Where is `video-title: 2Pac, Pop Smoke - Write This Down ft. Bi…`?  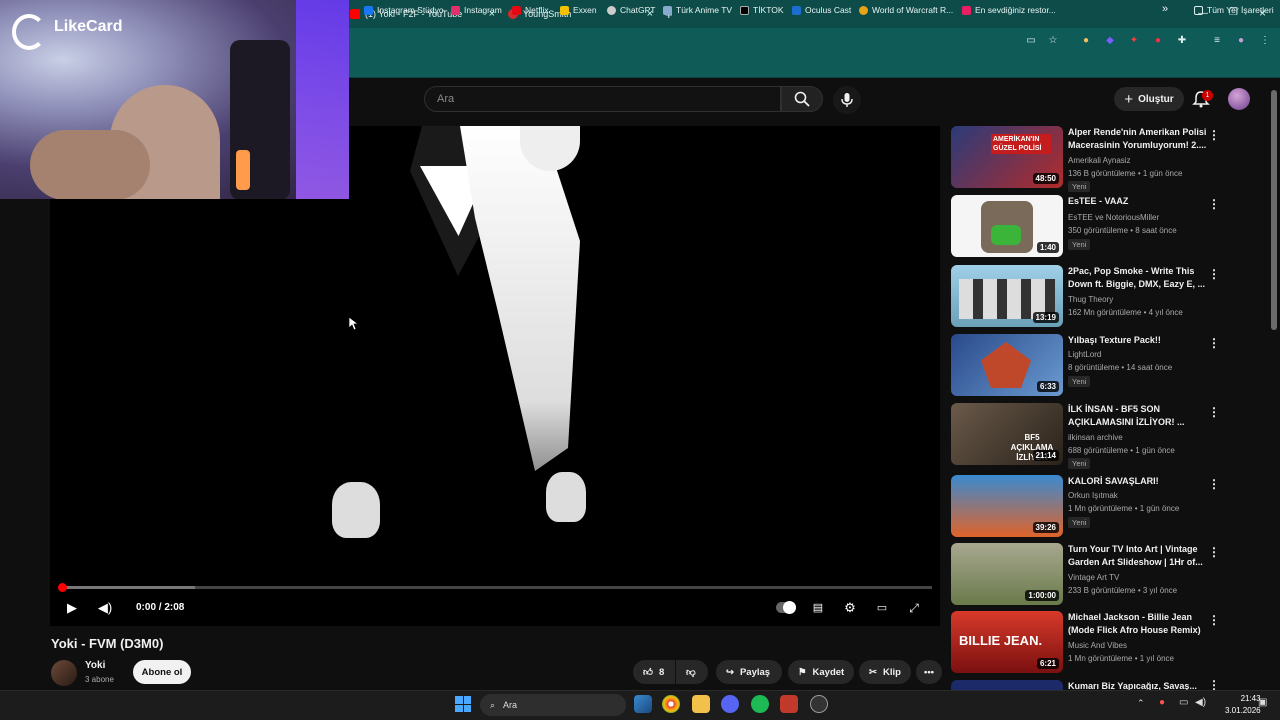 video-title: 2Pac, Pop Smoke - Write This Down ft. Bi… is located at coordinates (1138, 278).